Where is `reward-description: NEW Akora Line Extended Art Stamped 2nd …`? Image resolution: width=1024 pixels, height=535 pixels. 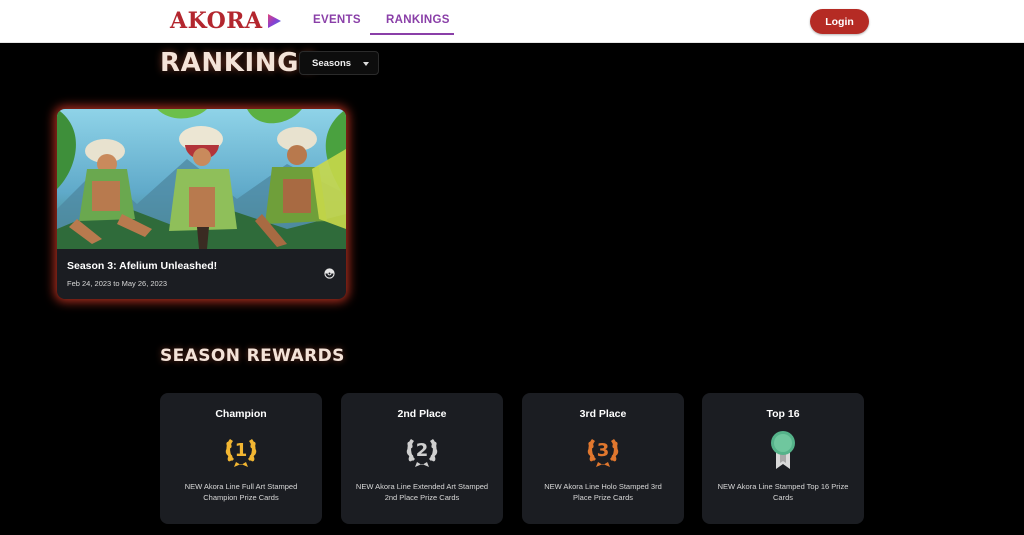
reward-description: NEW Akora Line Extended Art Stamped 2nd … is located at coordinates (422, 492).